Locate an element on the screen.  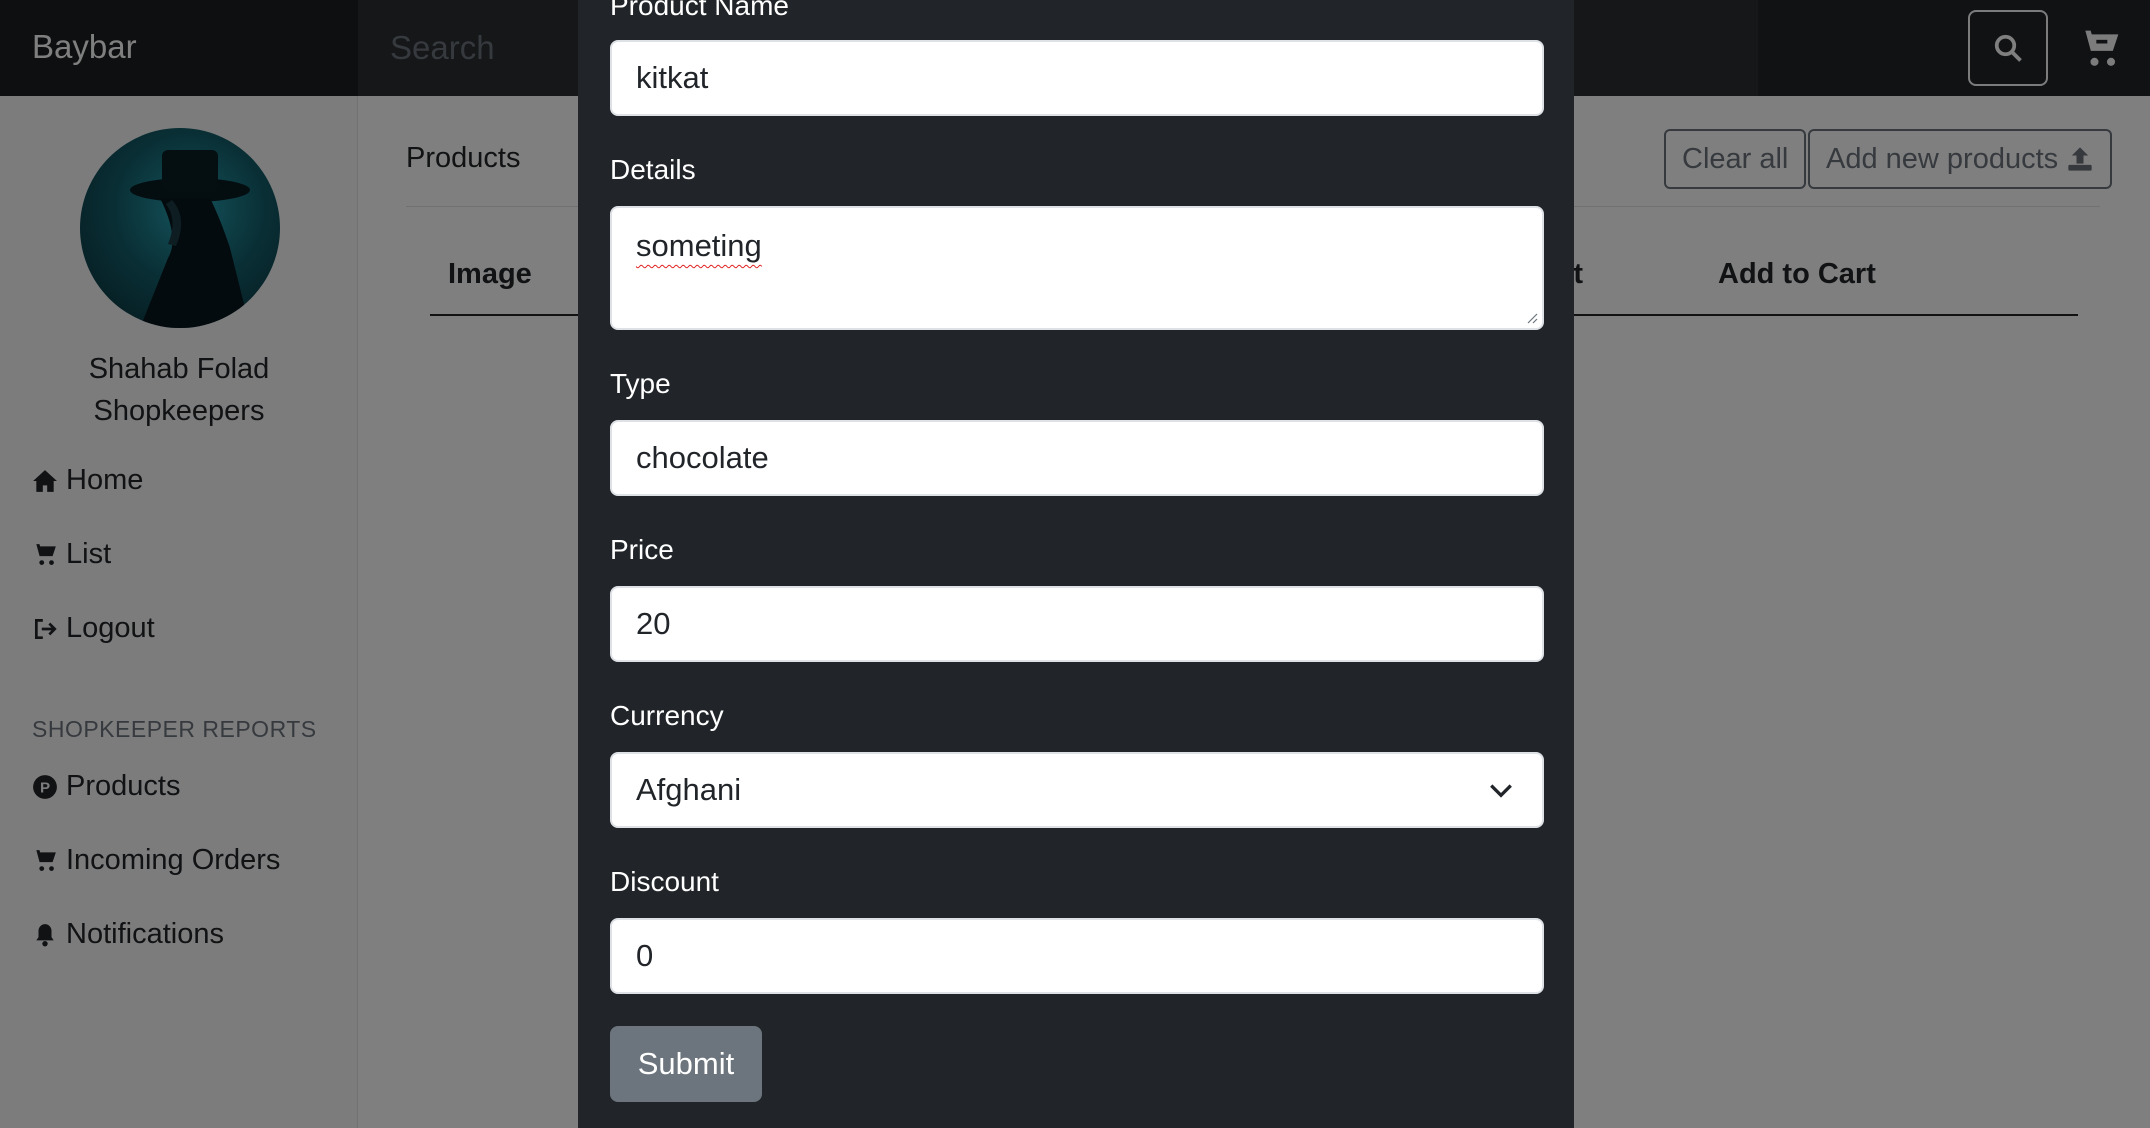
type-value: chocolate is located at coordinates (702, 457).